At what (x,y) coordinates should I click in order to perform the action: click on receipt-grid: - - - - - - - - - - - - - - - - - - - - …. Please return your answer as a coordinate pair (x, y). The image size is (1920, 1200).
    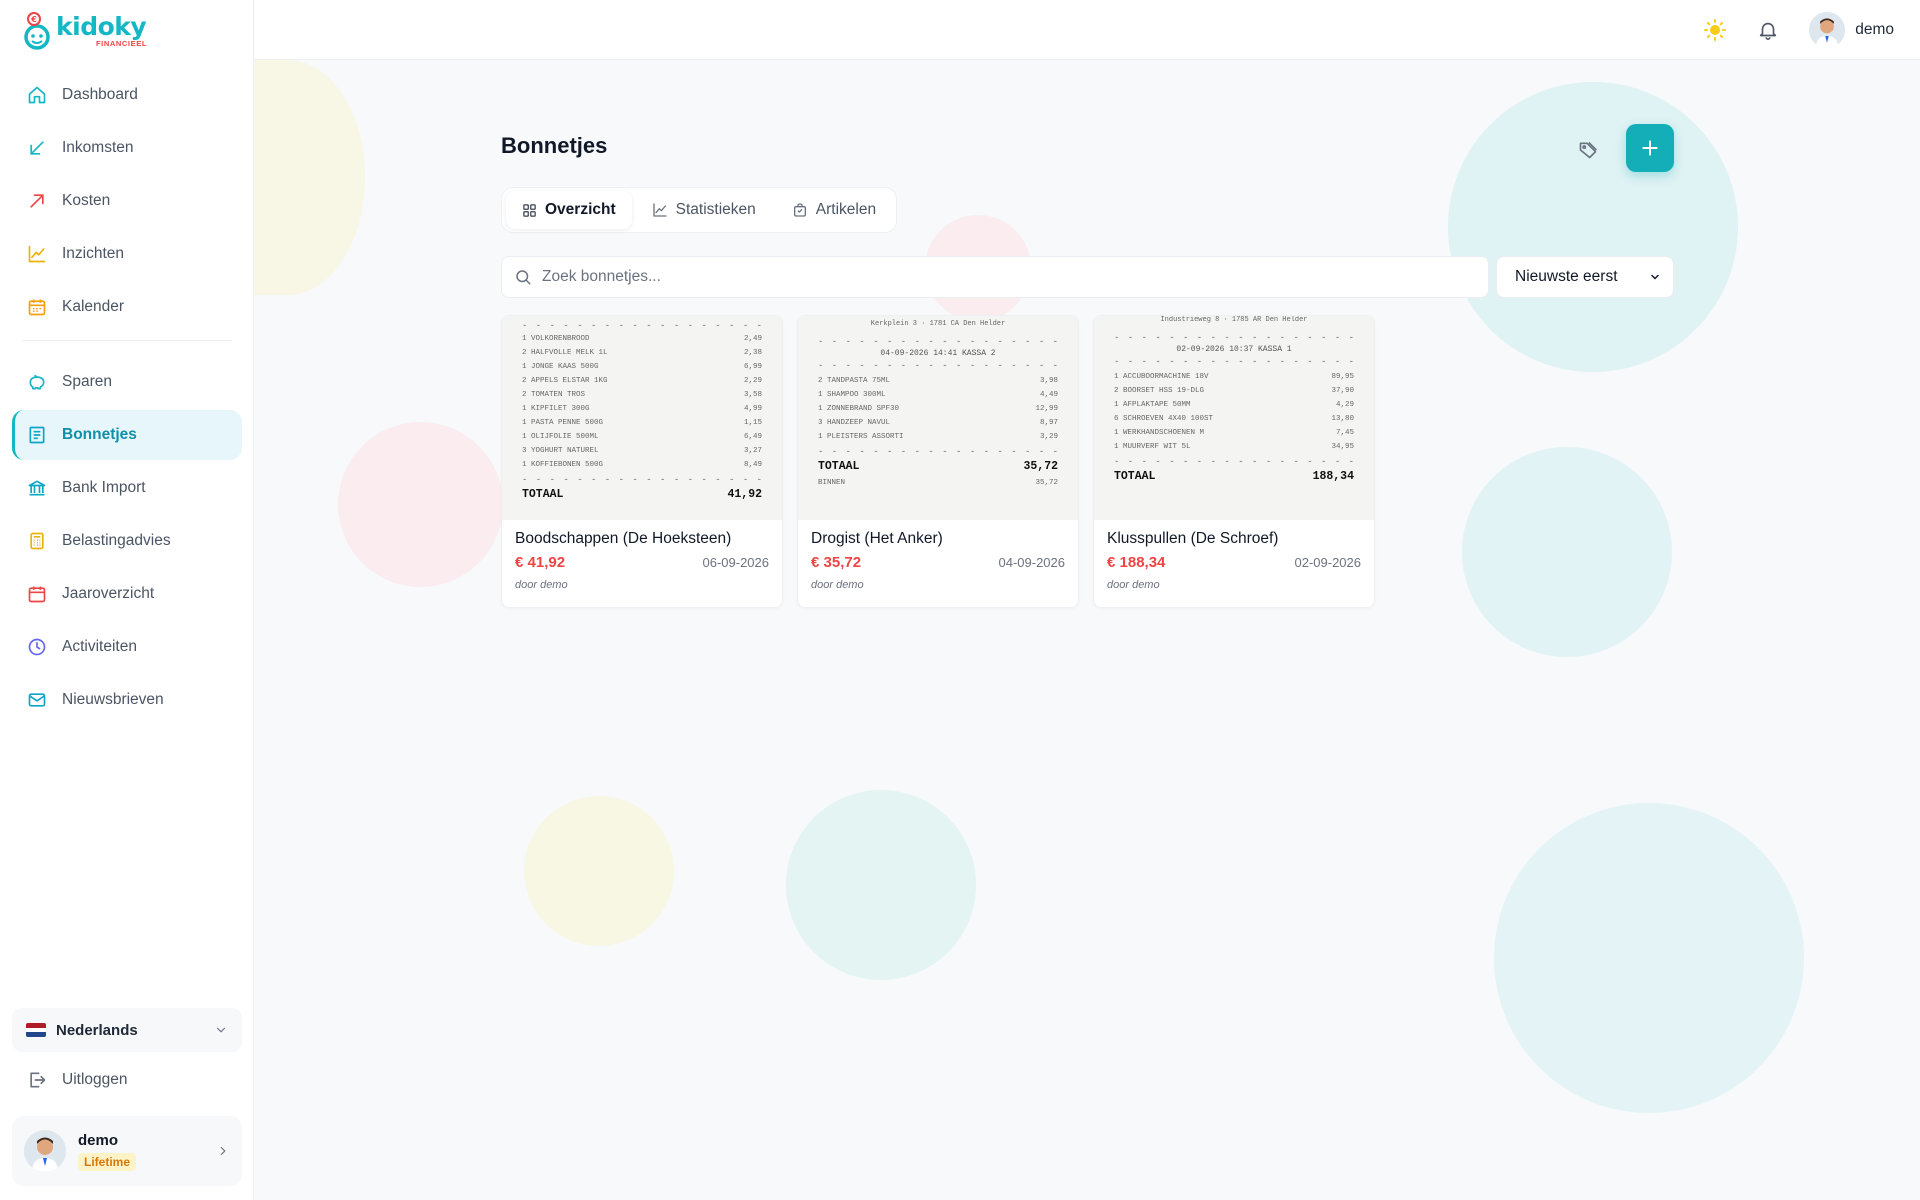
    Looking at the image, I should click on (938, 461).